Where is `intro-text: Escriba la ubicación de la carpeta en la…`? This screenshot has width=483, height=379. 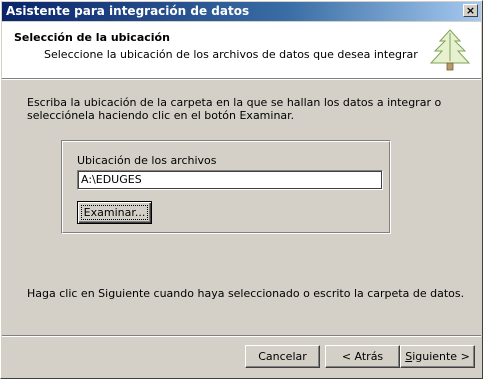
intro-text: Escriba la ubicación de la carpeta en la… is located at coordinates (234, 109).